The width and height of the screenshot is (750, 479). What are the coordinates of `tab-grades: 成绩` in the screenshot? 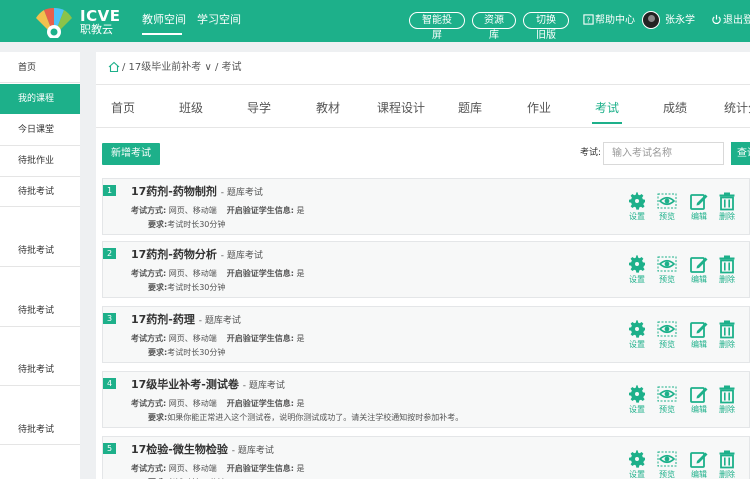 It's located at (675, 108).